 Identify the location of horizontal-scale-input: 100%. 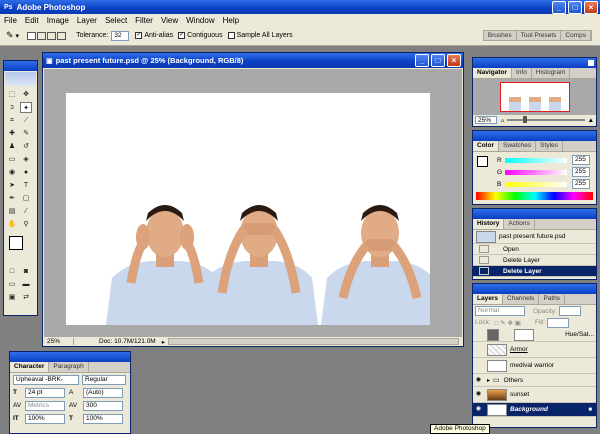
(103, 418).